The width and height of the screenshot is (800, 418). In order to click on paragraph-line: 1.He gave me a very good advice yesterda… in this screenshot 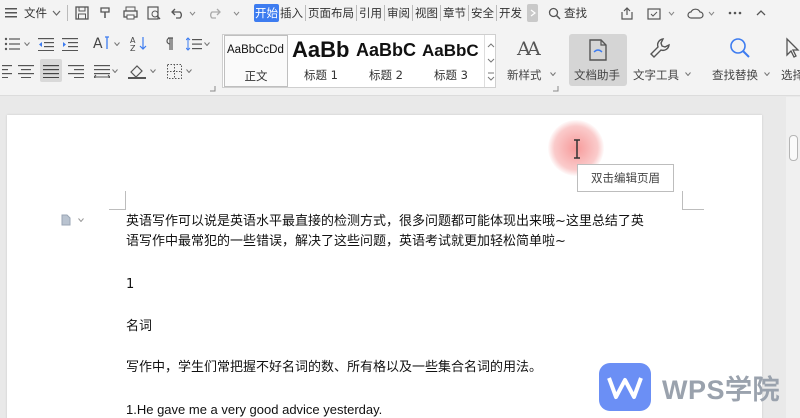, I will do `click(254, 409)`.